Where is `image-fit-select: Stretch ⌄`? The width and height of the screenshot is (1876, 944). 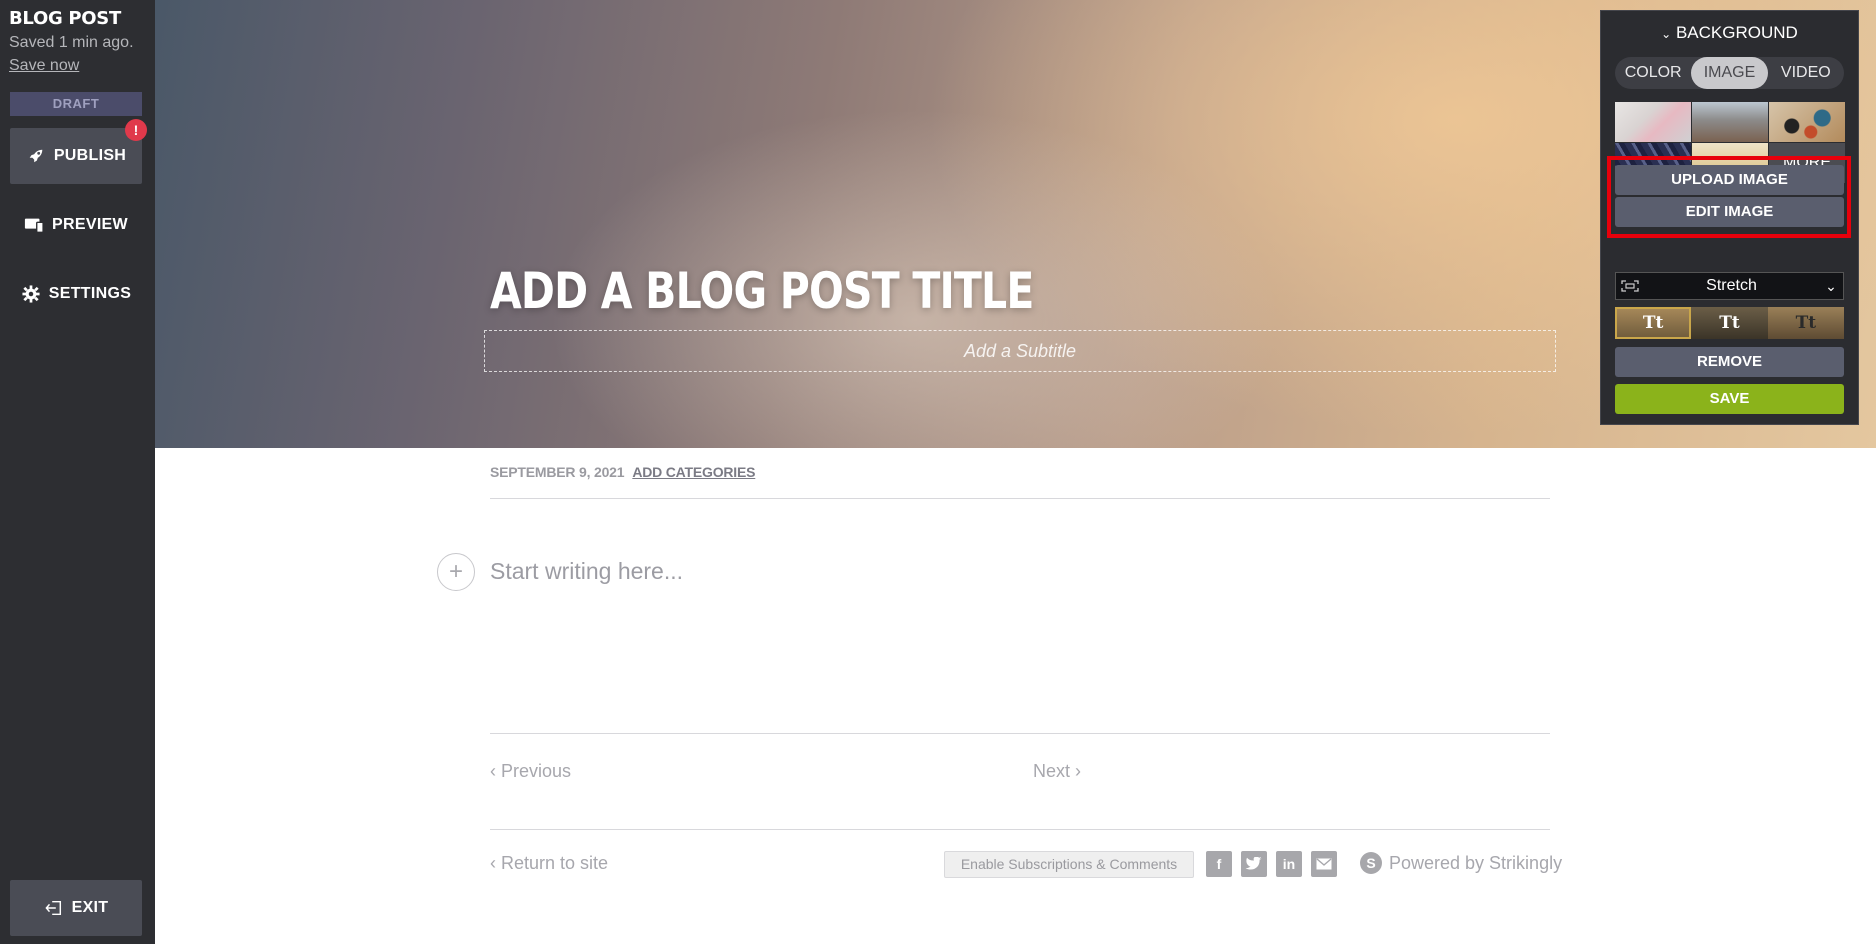 image-fit-select: Stretch ⌄ is located at coordinates (1729, 286).